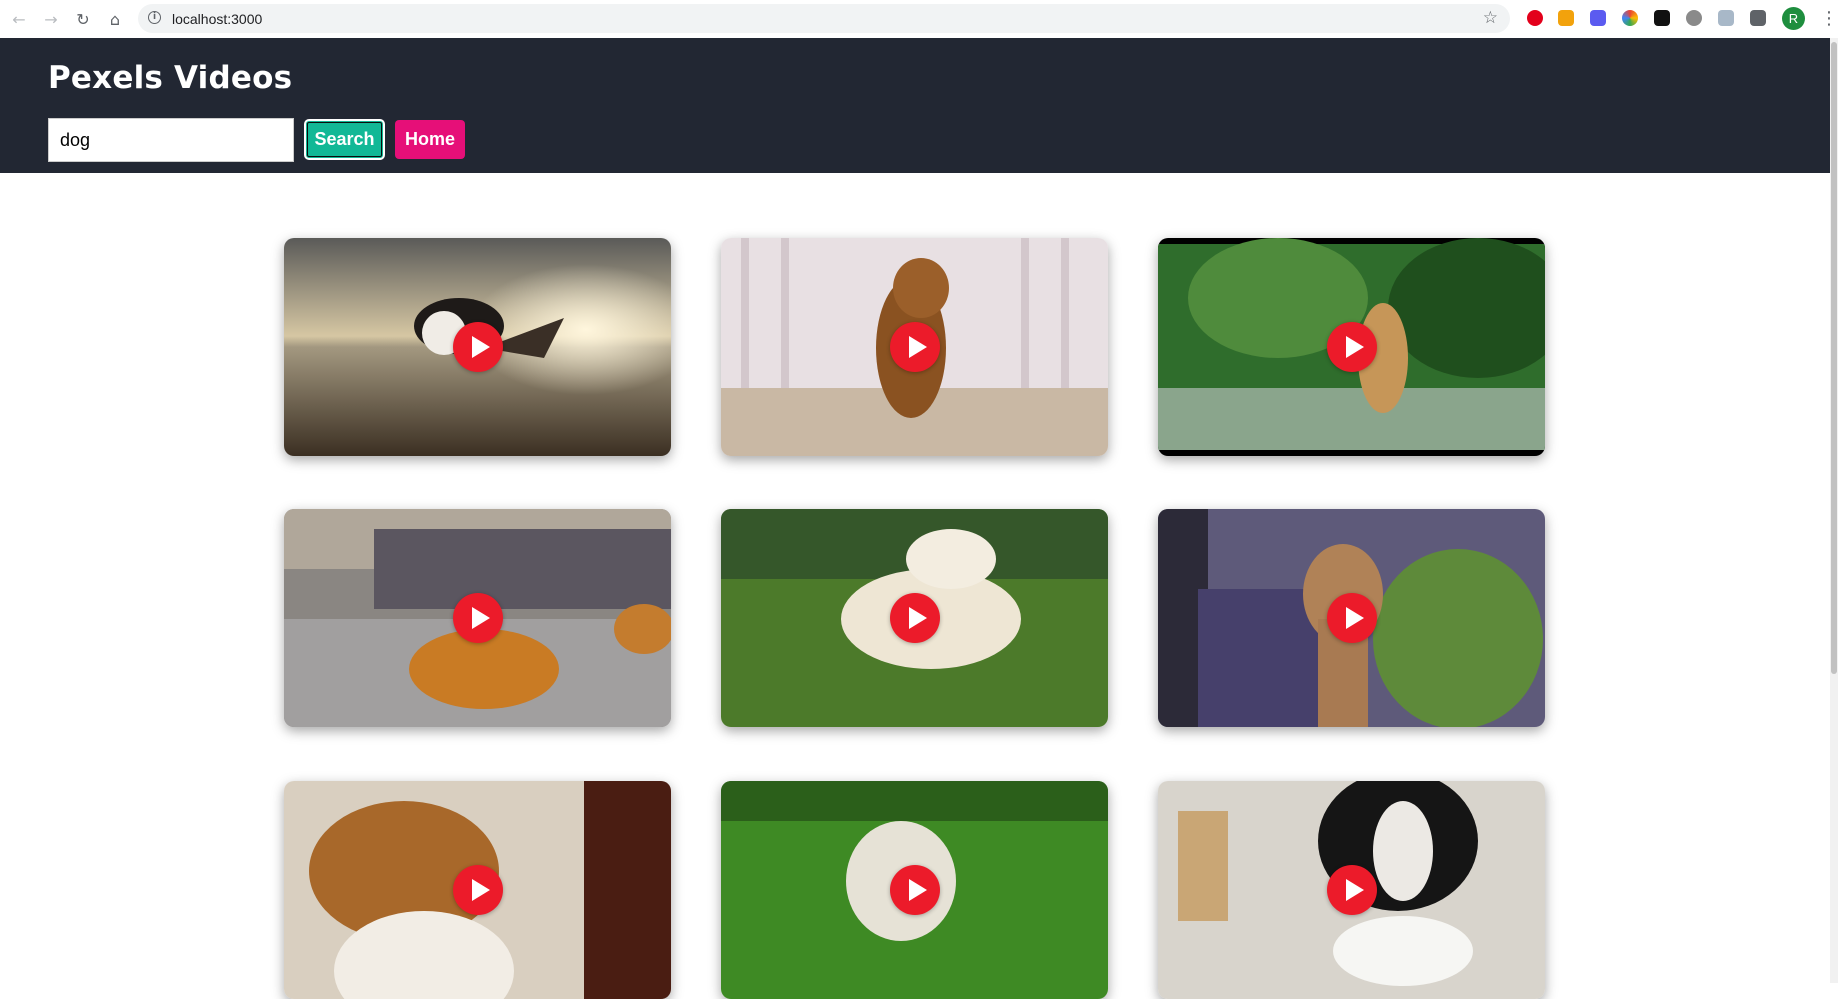 The image size is (1838, 999). I want to click on forward-arrow-icon: →, so click(51, 19).